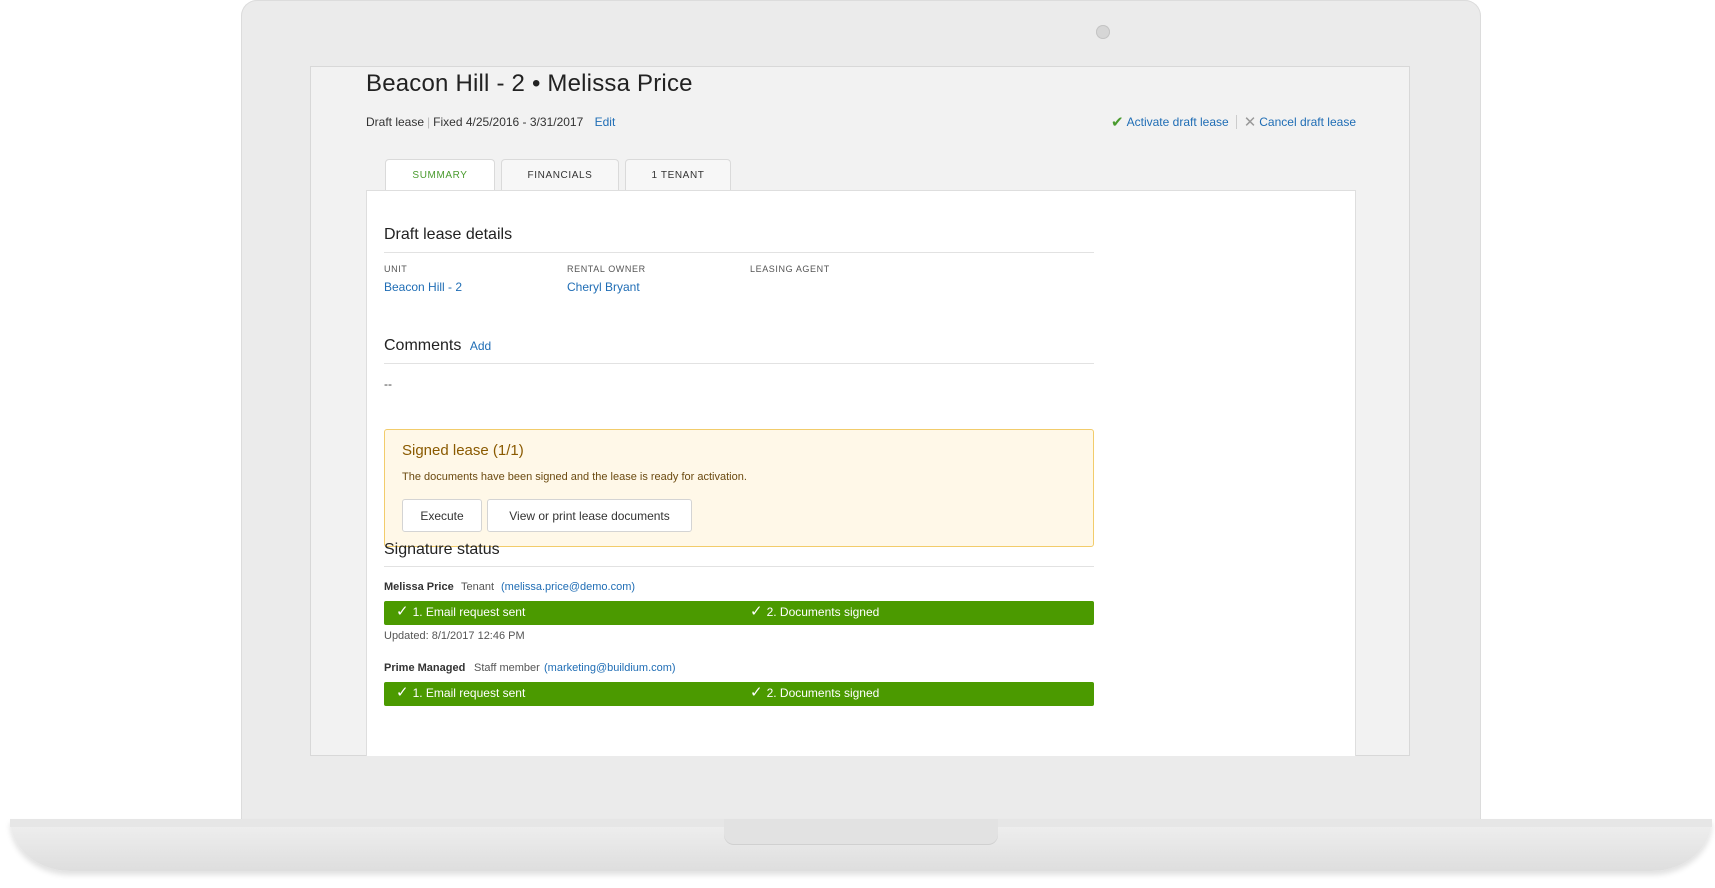 The width and height of the screenshot is (1715, 888). What do you see at coordinates (1103, 32) in the screenshot?
I see `camera-icon` at bounding box center [1103, 32].